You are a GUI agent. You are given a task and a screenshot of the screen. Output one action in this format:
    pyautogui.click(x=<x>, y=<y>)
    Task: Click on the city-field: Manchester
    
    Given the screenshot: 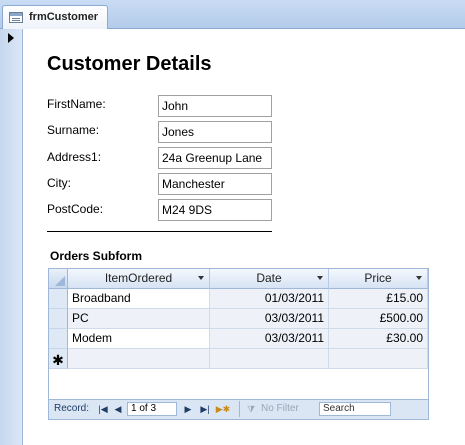 What is the action you would take?
    pyautogui.click(x=215, y=184)
    